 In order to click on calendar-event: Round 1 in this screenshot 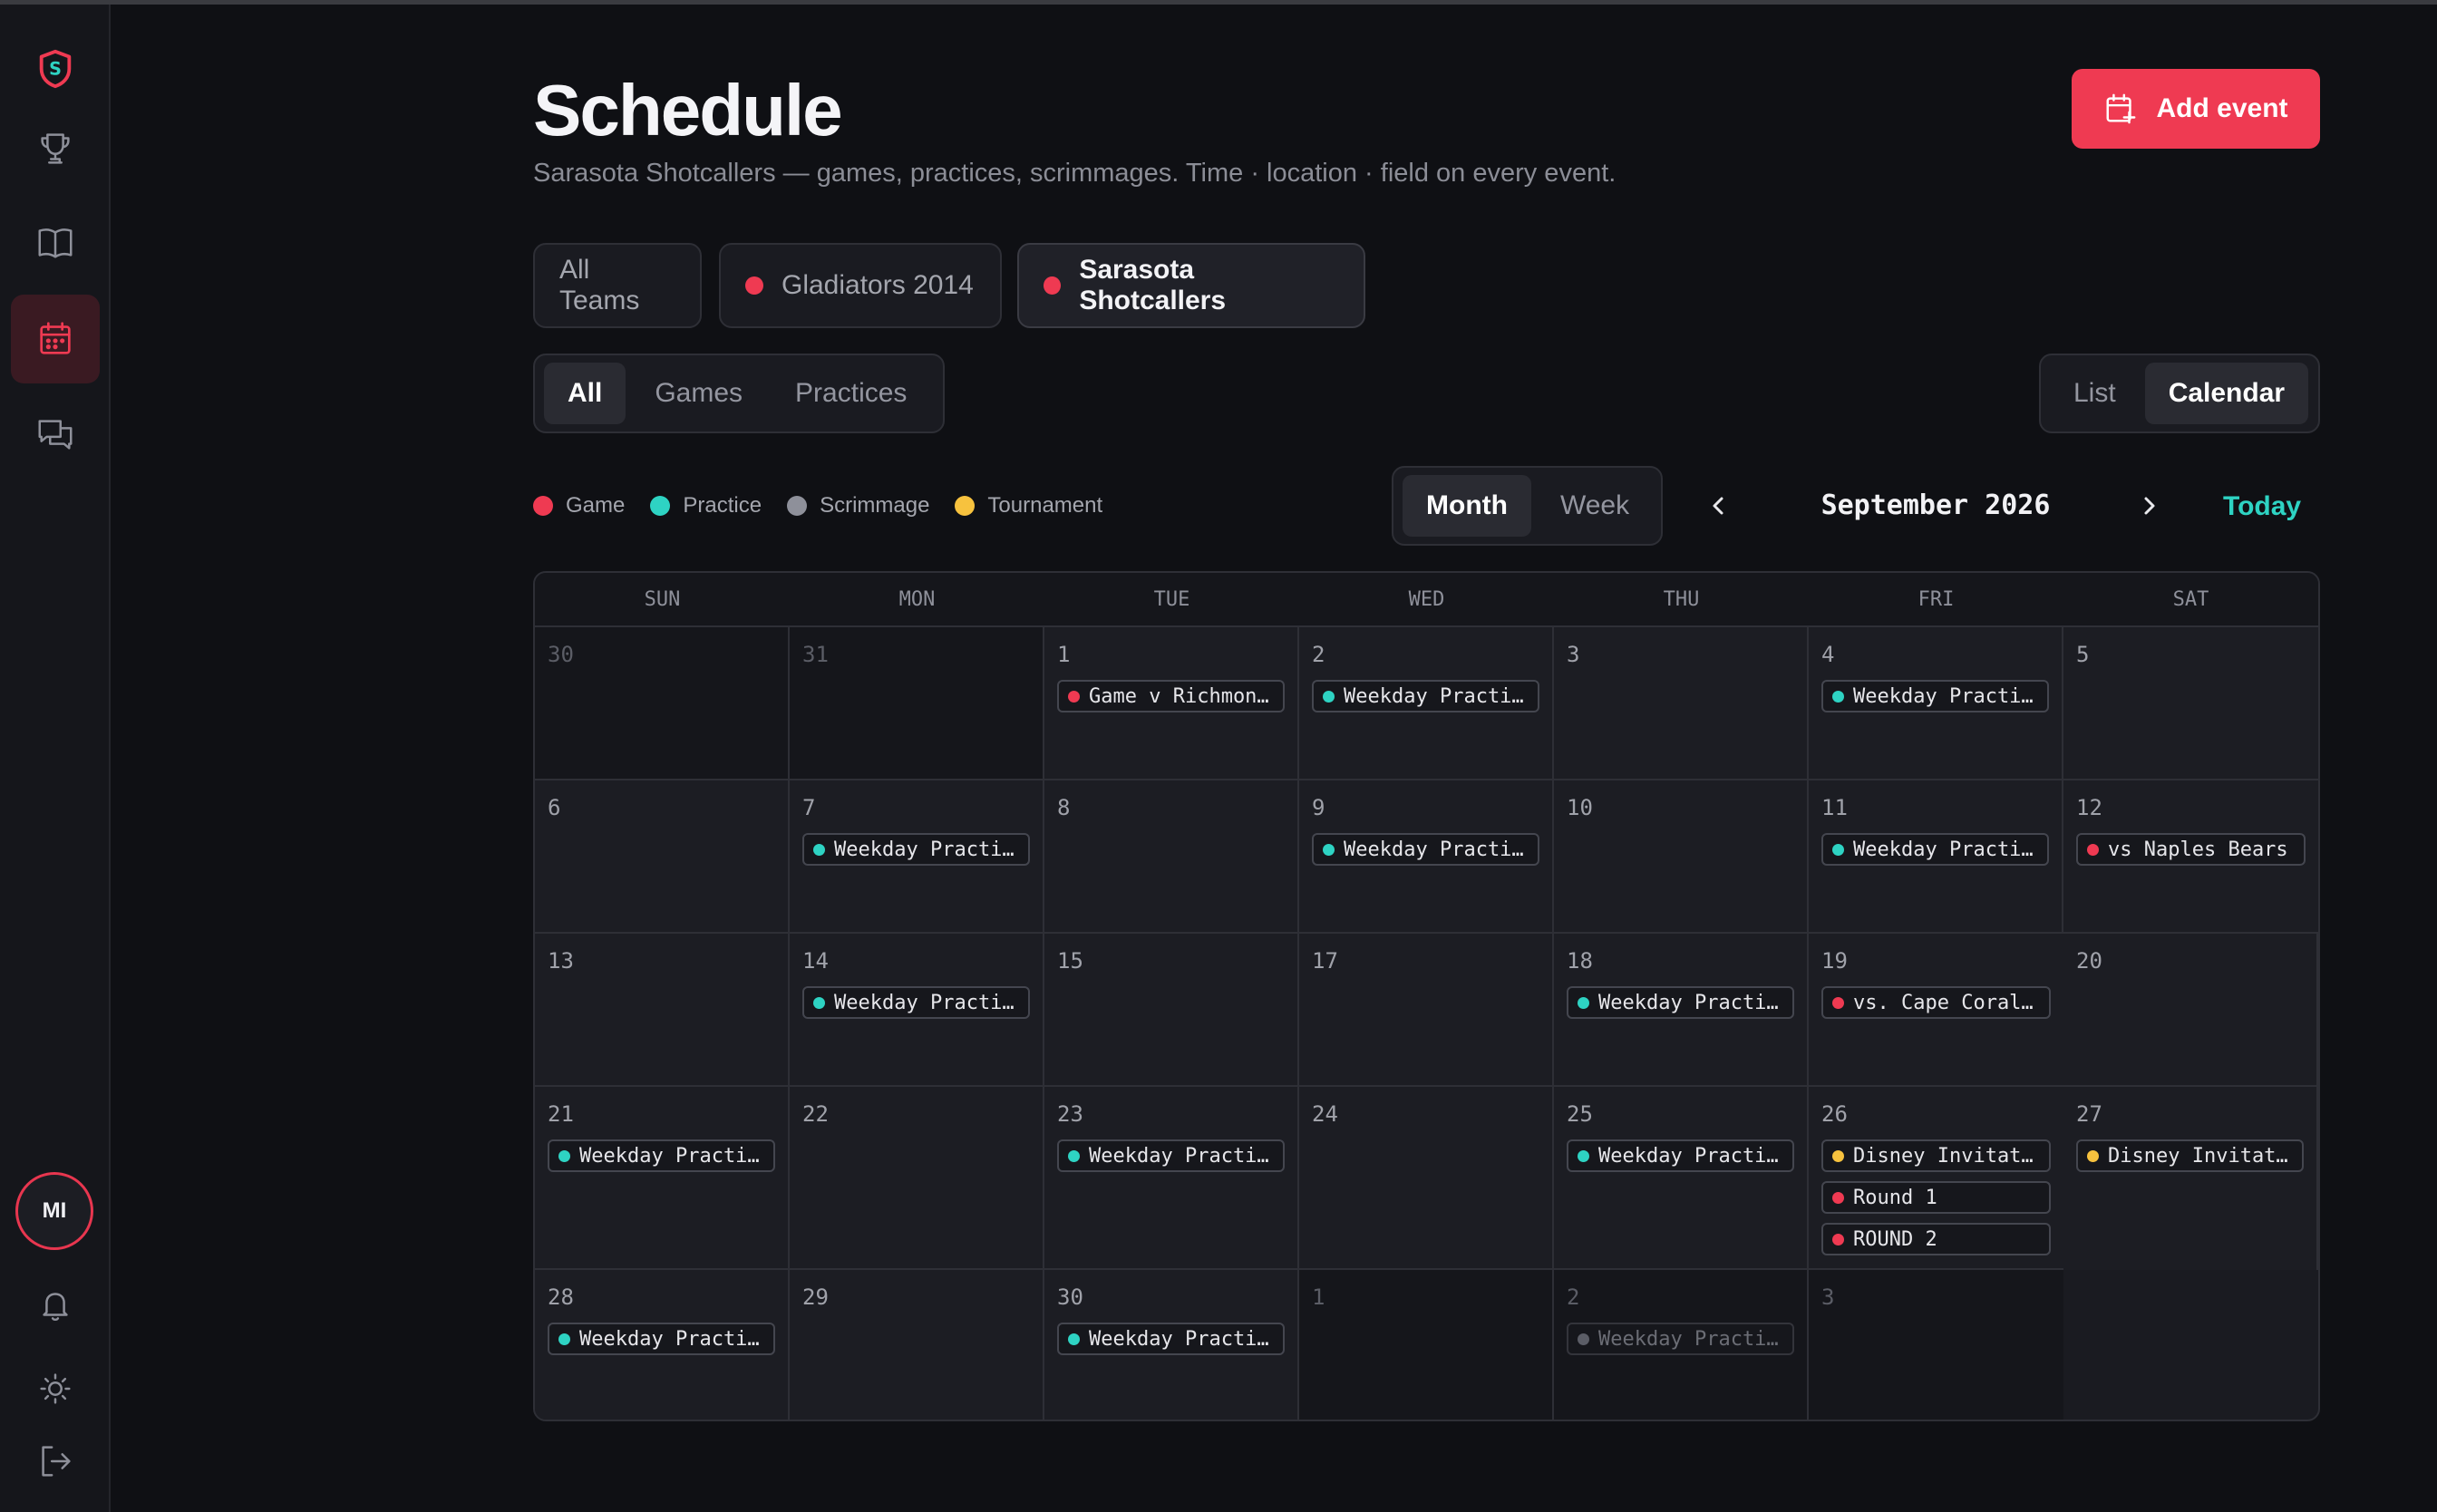, I will do `click(1936, 1198)`.